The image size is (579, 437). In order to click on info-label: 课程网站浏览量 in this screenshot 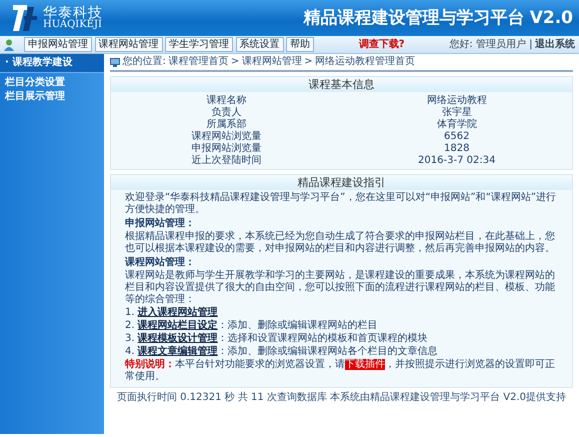, I will do `click(226, 136)`.